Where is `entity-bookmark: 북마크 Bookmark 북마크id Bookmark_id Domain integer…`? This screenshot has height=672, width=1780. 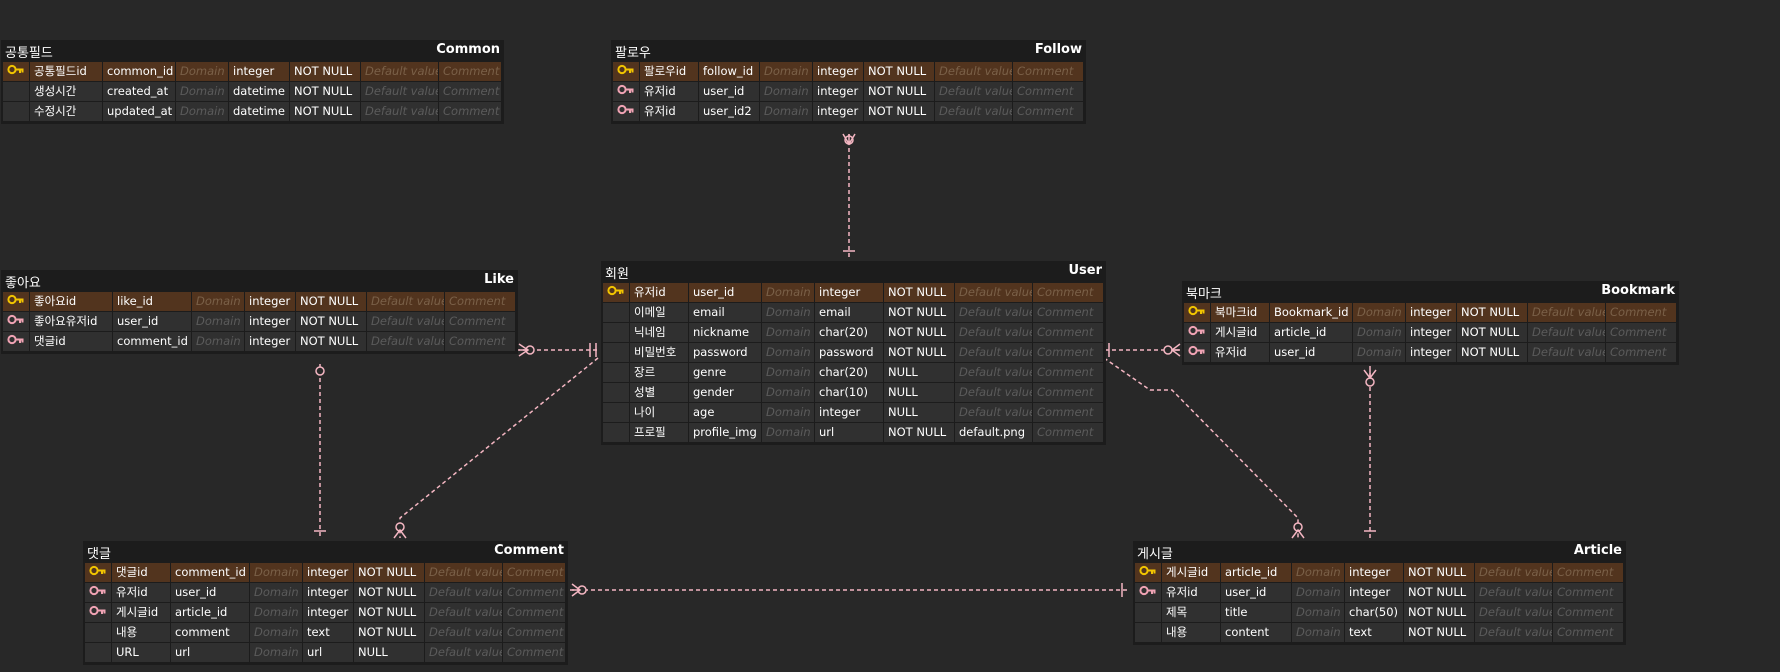 entity-bookmark: 북마크 Bookmark 북마크id Bookmark_id Domain integer… is located at coordinates (1430, 323).